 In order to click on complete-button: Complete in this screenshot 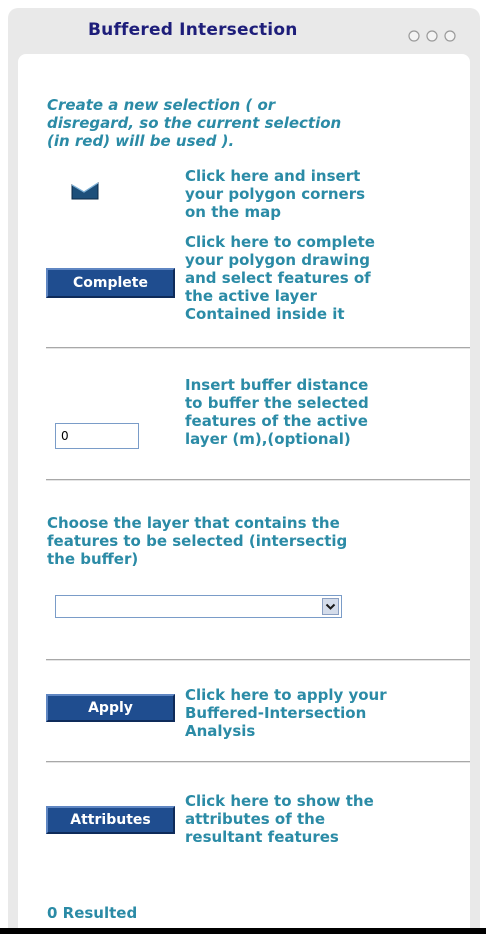, I will do `click(110, 283)`.